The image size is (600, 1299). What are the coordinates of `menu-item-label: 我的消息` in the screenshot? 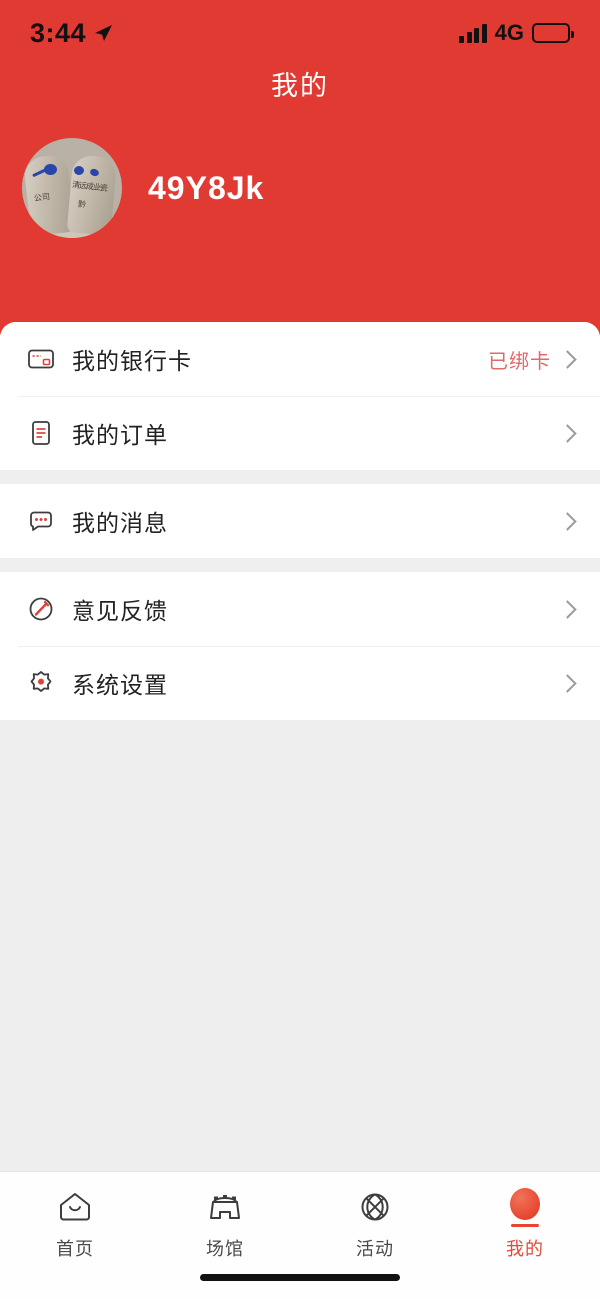 It's located at (120, 523).